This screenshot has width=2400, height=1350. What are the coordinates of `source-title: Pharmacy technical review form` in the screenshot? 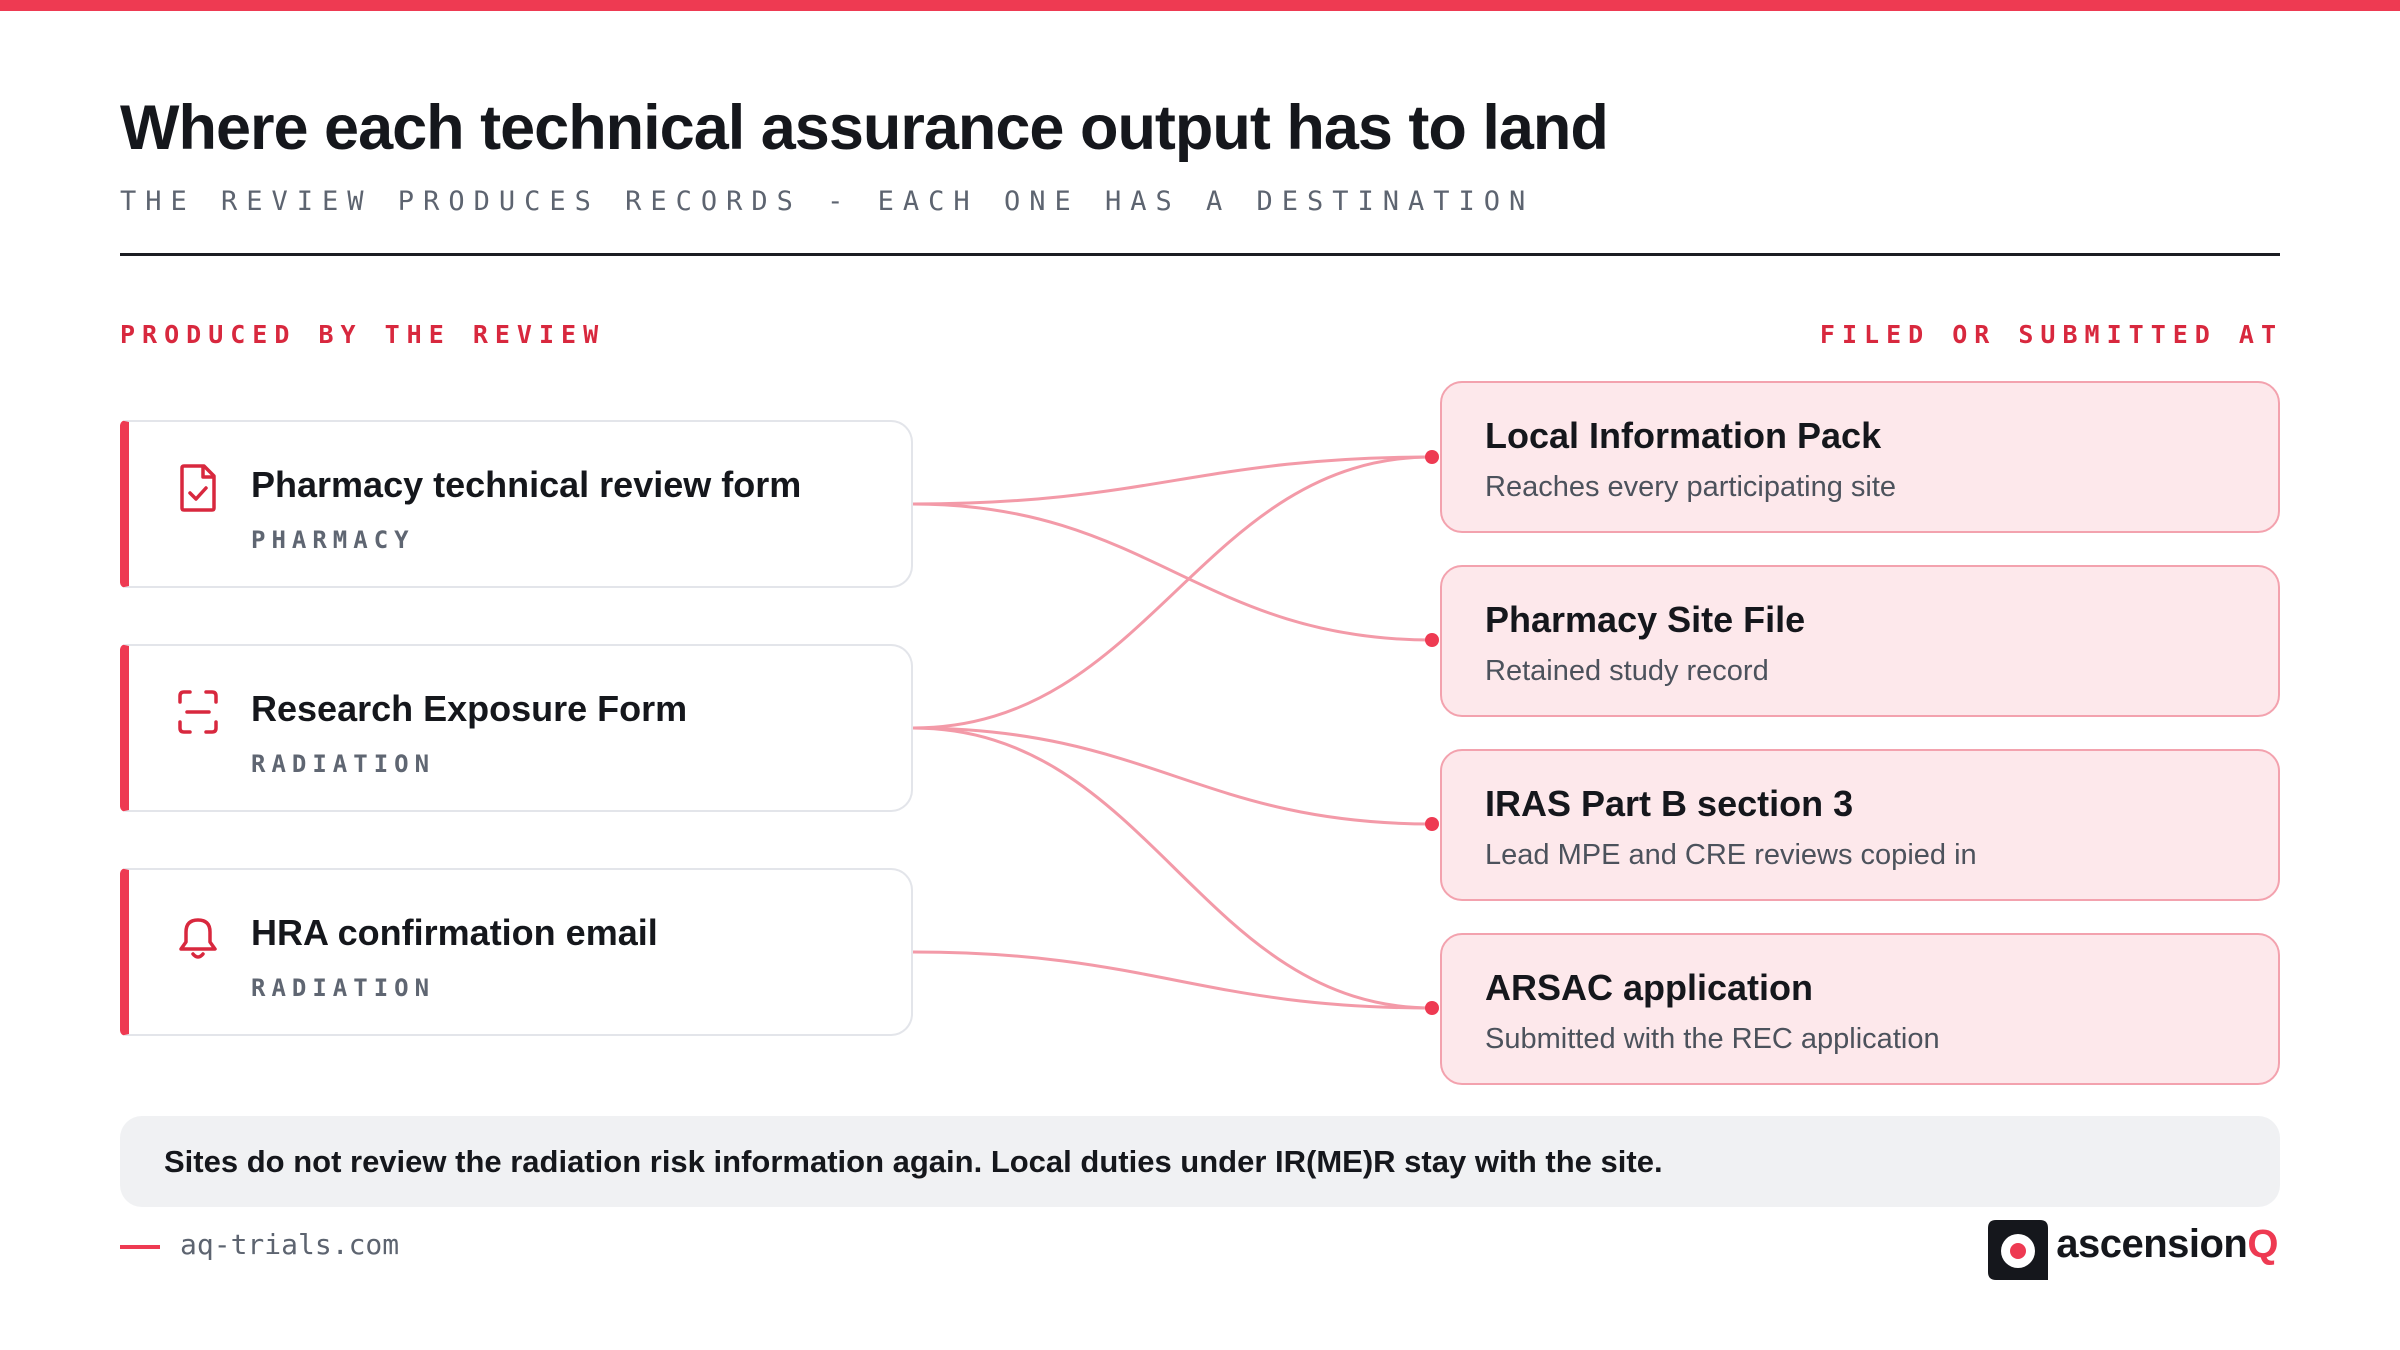 It's located at (526, 484).